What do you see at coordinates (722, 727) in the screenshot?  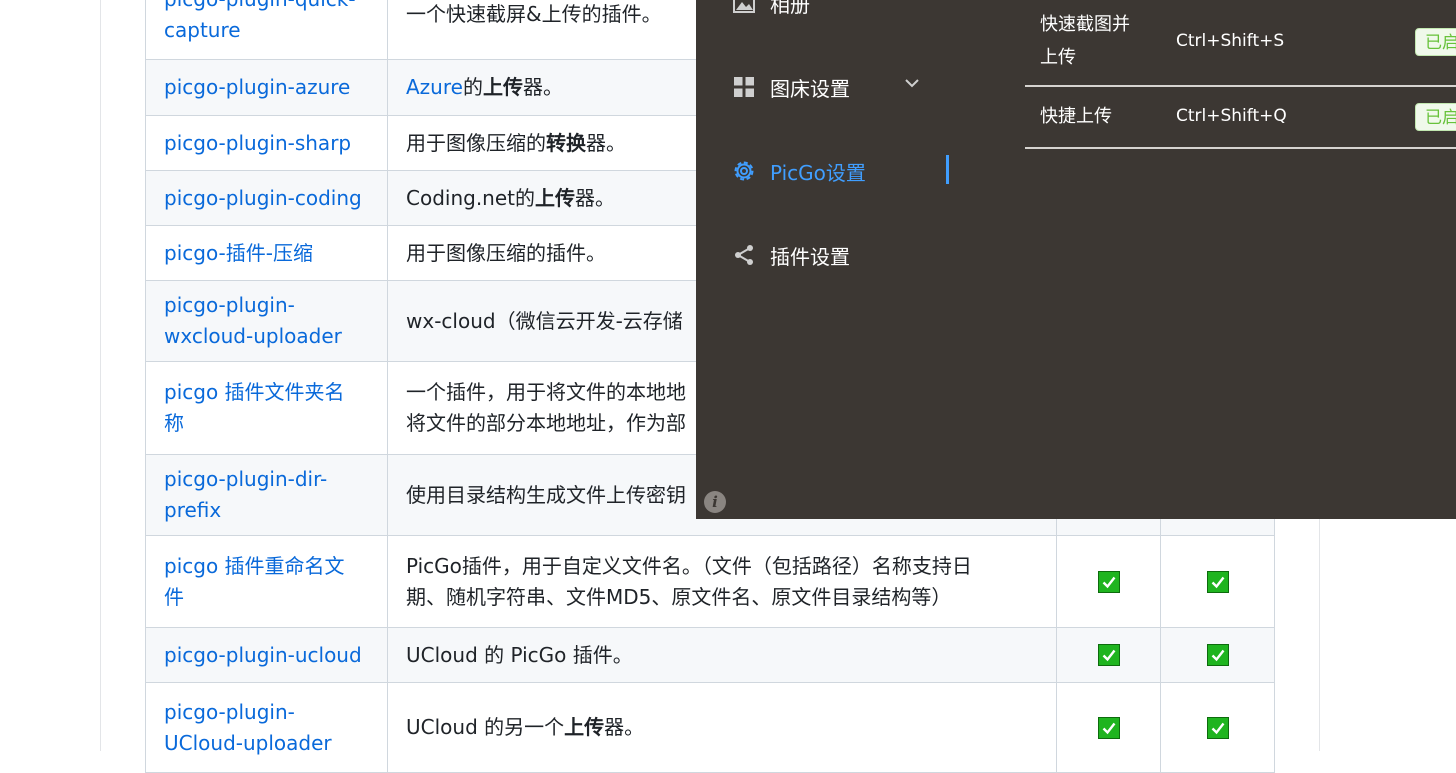 I see `plugin-desc-cell: UCloud 的另一个上传器。` at bounding box center [722, 727].